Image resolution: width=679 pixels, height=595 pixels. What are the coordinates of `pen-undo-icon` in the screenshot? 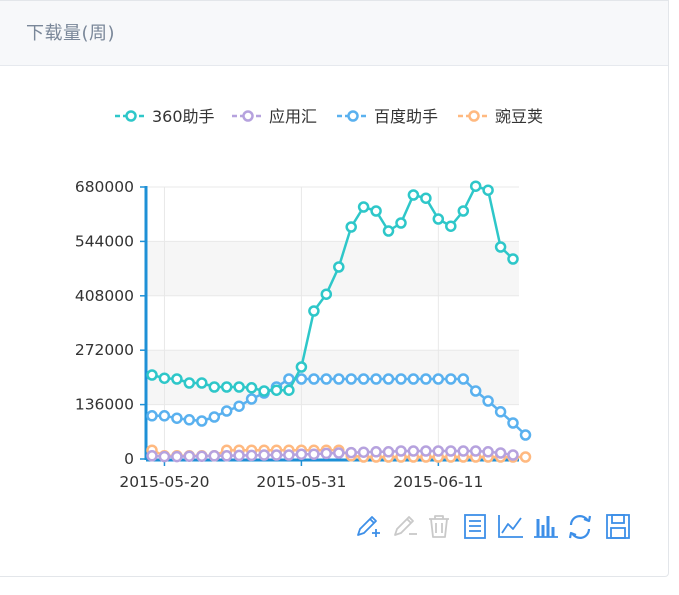 It's located at (405, 526).